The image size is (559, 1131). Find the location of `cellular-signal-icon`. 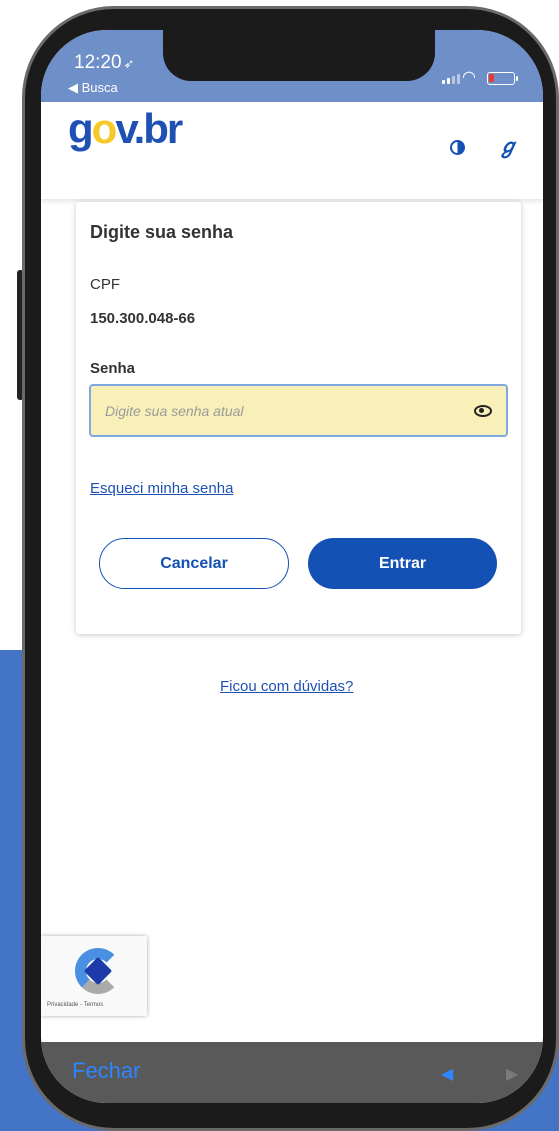

cellular-signal-icon is located at coordinates (451, 79).